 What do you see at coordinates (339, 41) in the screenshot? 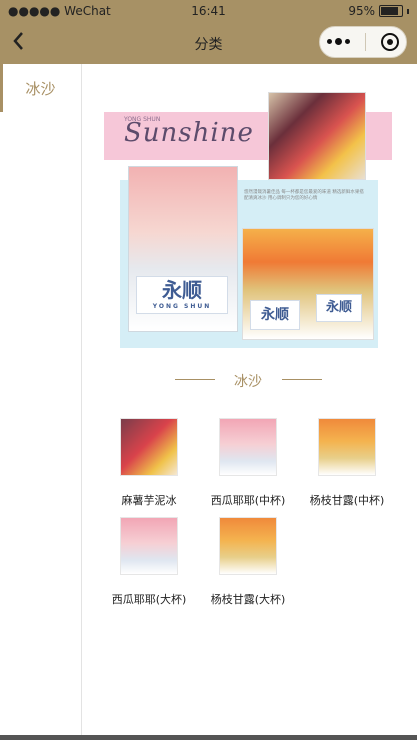
I see `more-dots-icon` at bounding box center [339, 41].